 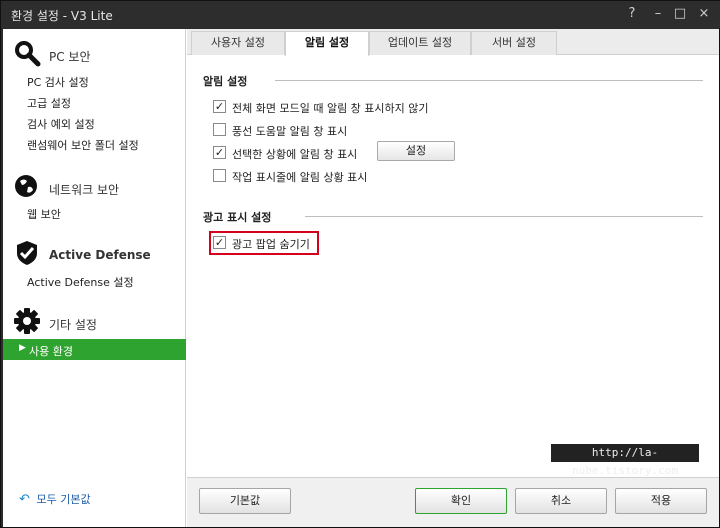 I want to click on alert-group-title: 알림 설정, so click(x=225, y=81).